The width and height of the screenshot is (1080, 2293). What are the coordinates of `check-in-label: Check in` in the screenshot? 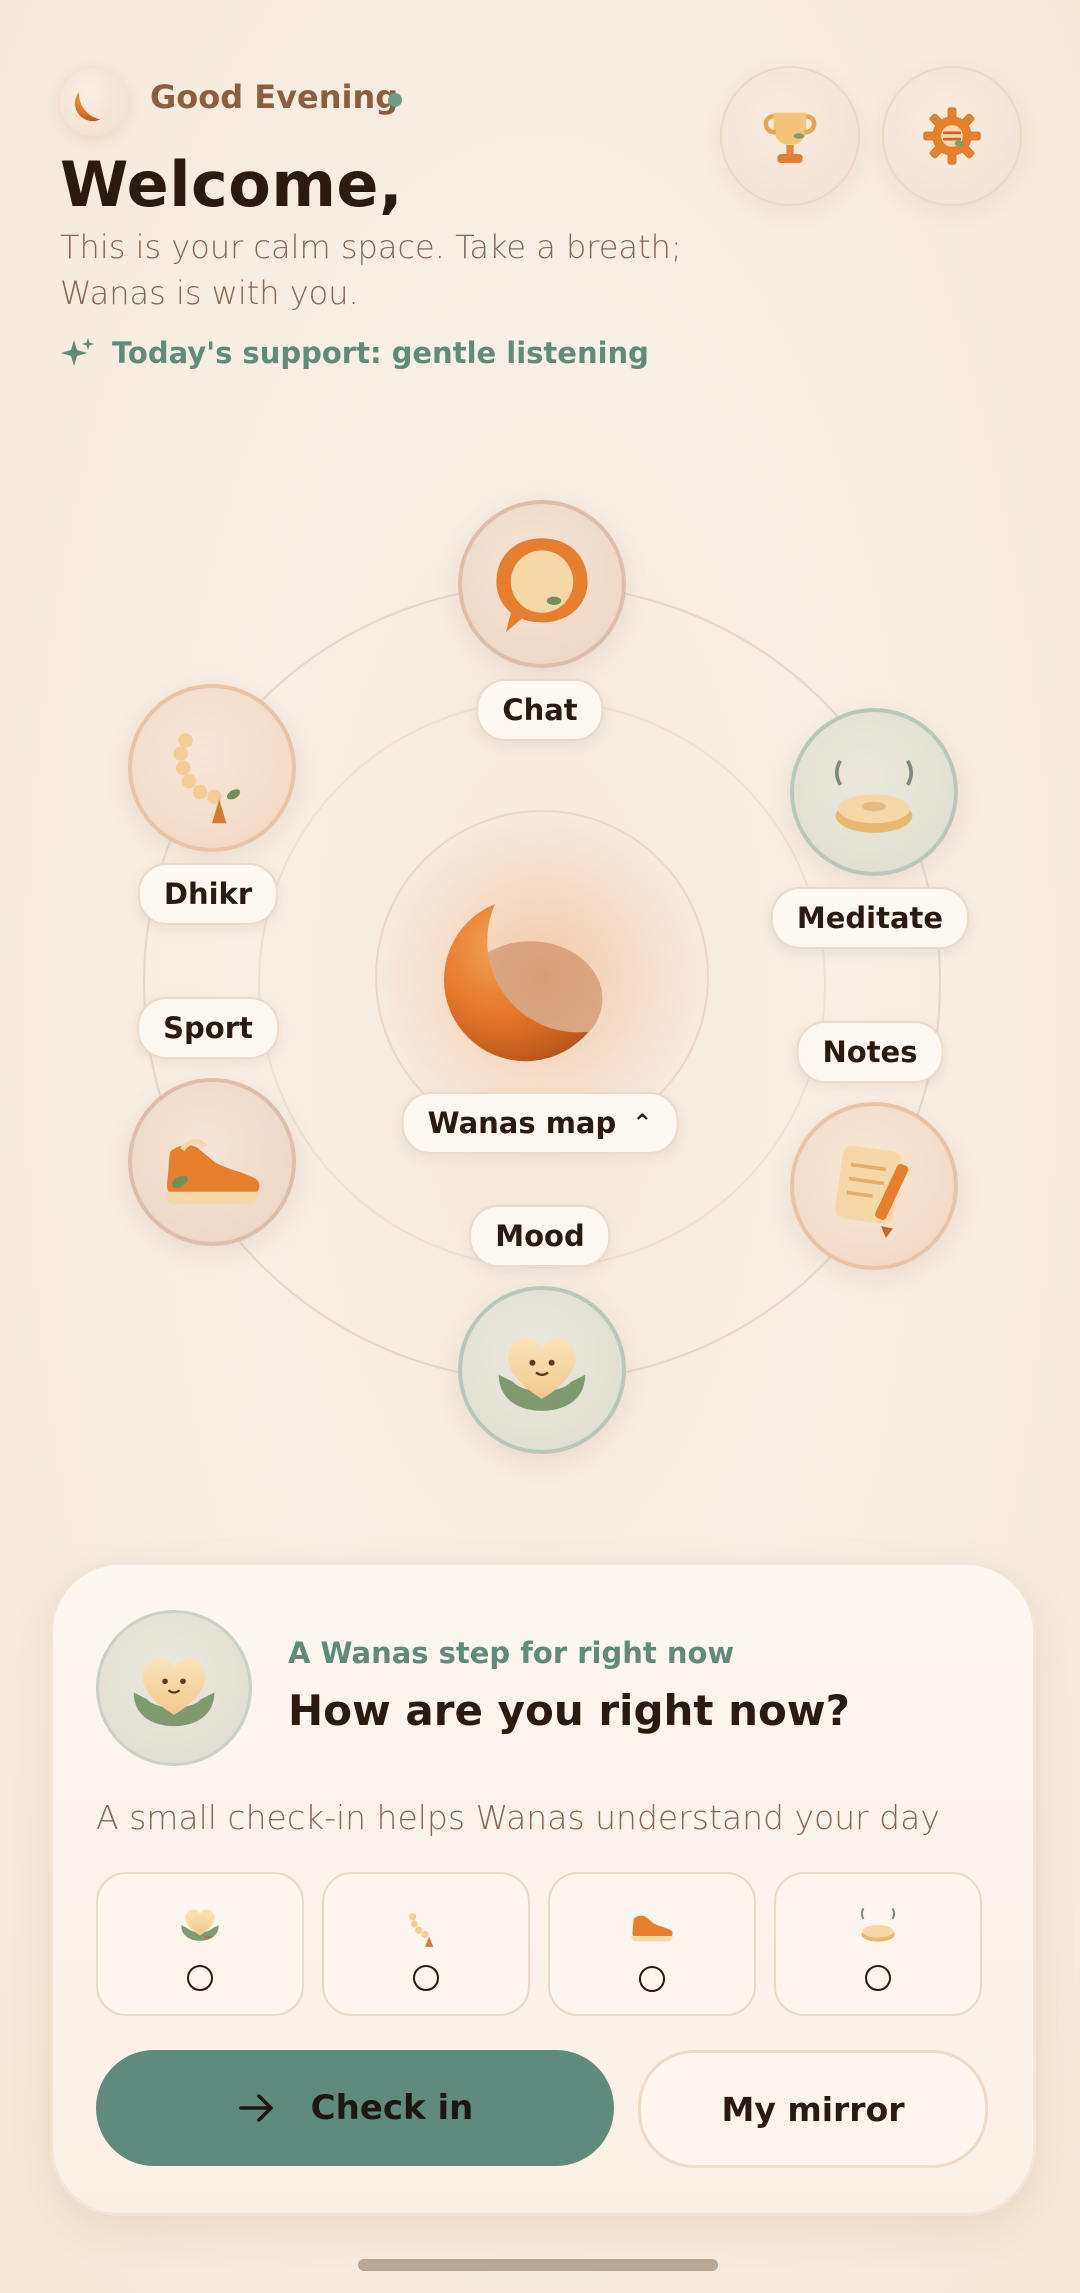 It's located at (392, 2108).